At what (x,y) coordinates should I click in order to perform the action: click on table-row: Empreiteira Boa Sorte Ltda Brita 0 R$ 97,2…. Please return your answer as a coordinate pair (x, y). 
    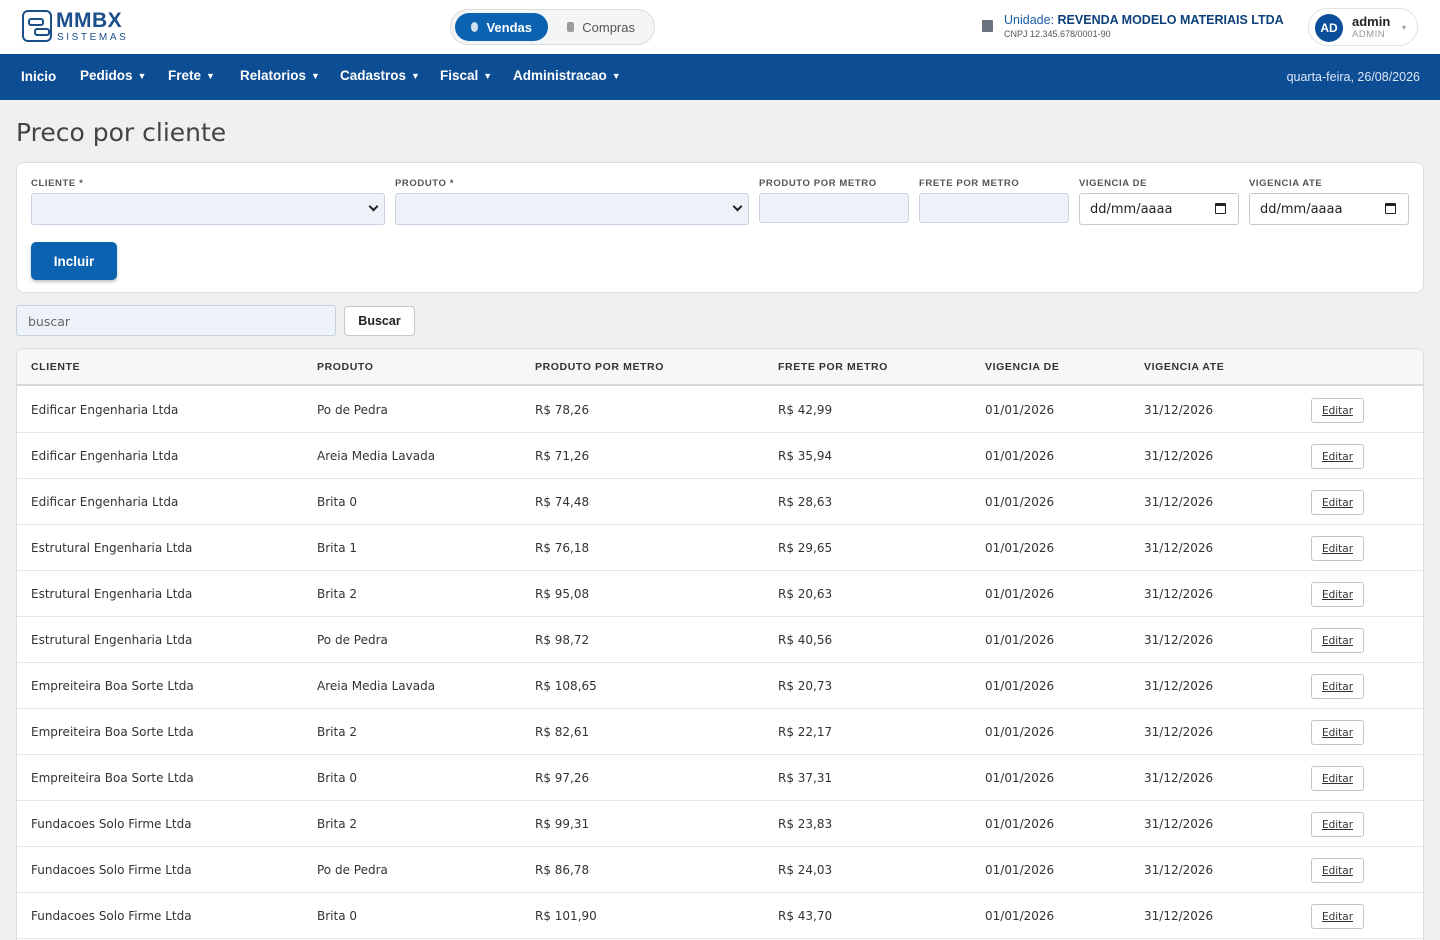
    Looking at the image, I should click on (720, 778).